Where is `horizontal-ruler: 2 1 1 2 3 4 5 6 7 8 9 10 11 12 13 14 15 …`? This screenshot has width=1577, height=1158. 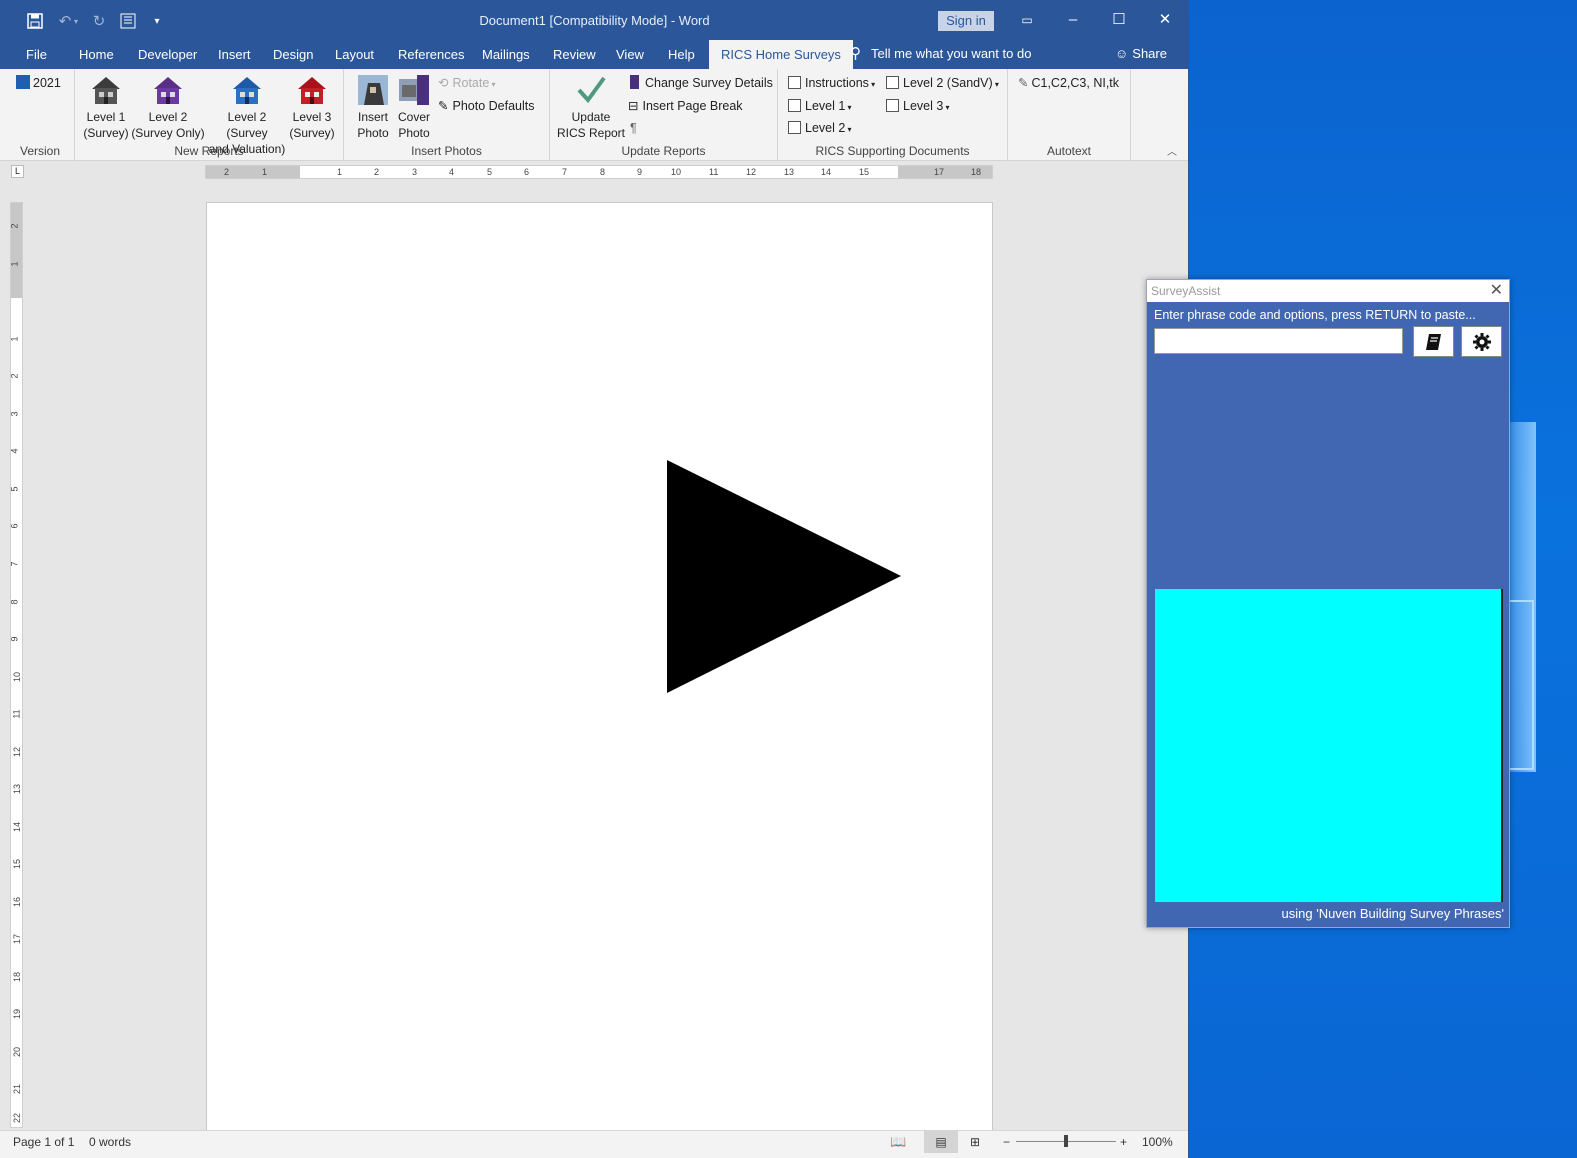
horizontal-ruler: 2 1 1 2 3 4 5 6 7 8 9 10 11 12 13 14 15 … is located at coordinates (599, 172).